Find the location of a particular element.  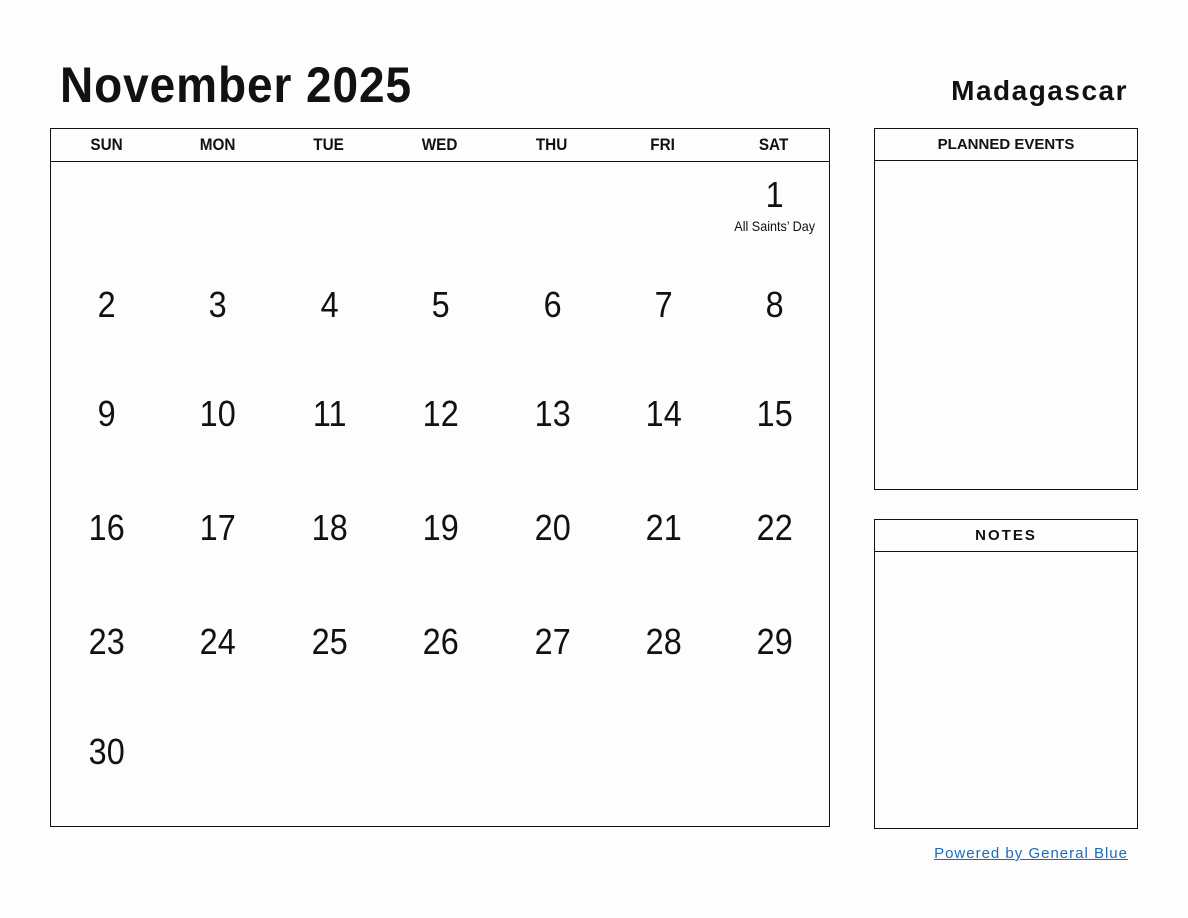

day-cell: 18 is located at coordinates (329, 528).